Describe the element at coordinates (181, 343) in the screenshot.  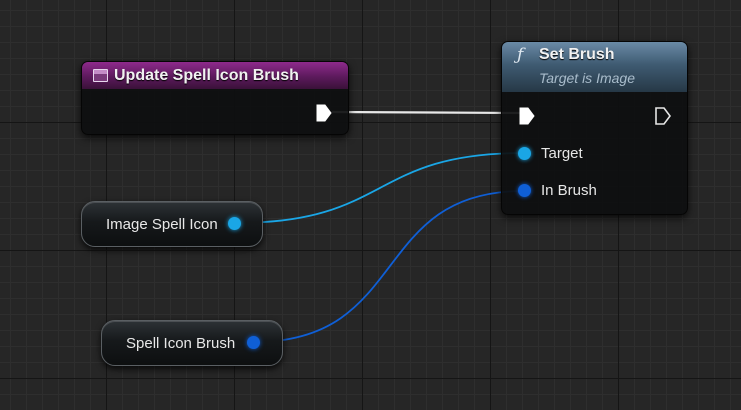
I see `variable-label: Spell Icon Brush` at that location.